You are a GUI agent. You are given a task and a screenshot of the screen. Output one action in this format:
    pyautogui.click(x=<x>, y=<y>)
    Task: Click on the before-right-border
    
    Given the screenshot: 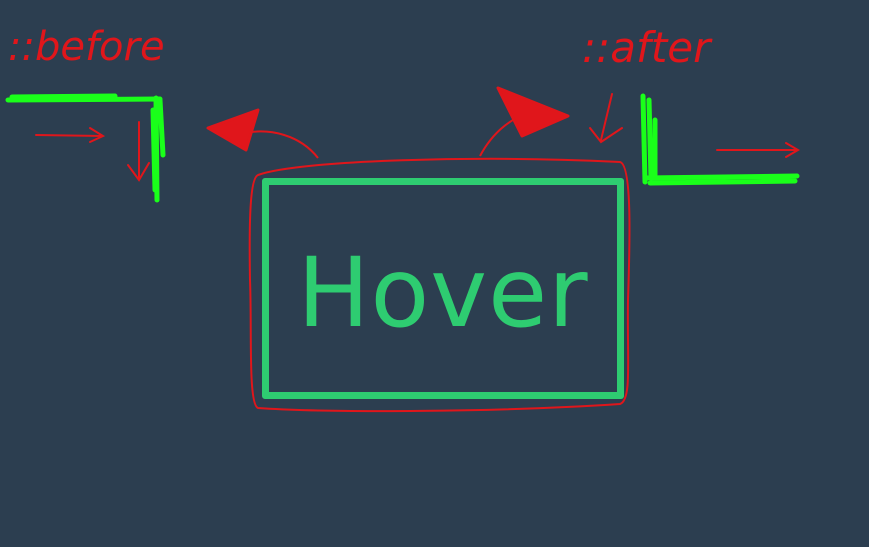 What is the action you would take?
    pyautogui.click(x=158, y=149)
    